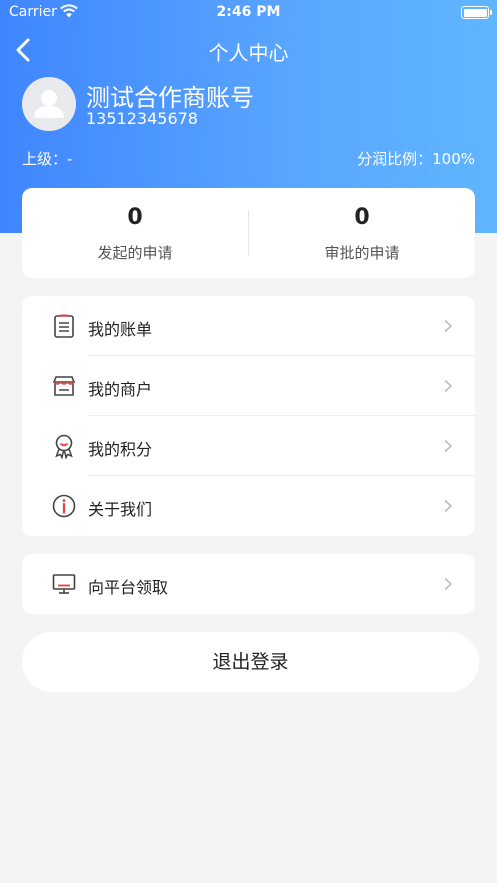  What do you see at coordinates (248, 159) in the screenshot?
I see `meta-row: 上级：- 分润比例：100%` at bounding box center [248, 159].